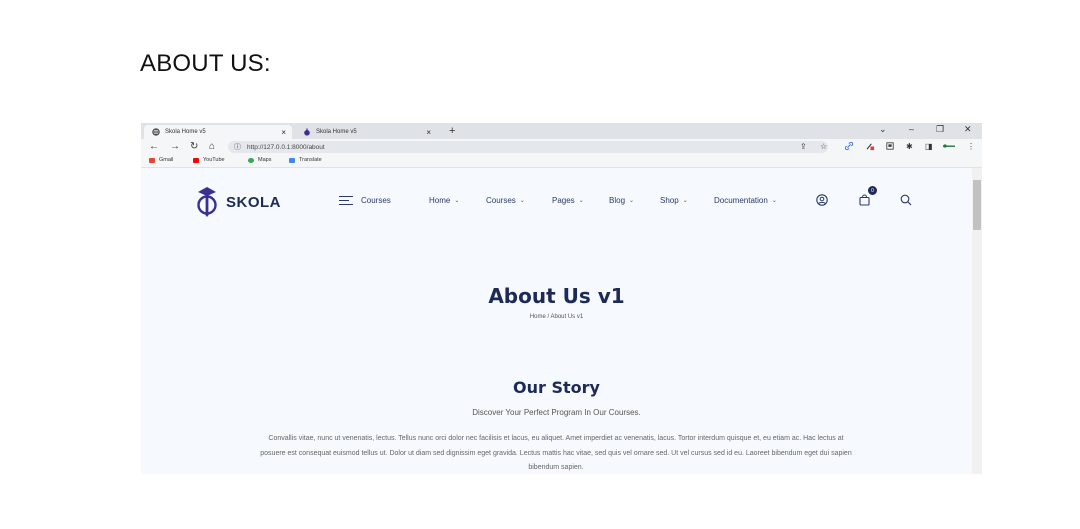  What do you see at coordinates (212, 147) in the screenshot?
I see `home-icon: ⌂` at bounding box center [212, 147].